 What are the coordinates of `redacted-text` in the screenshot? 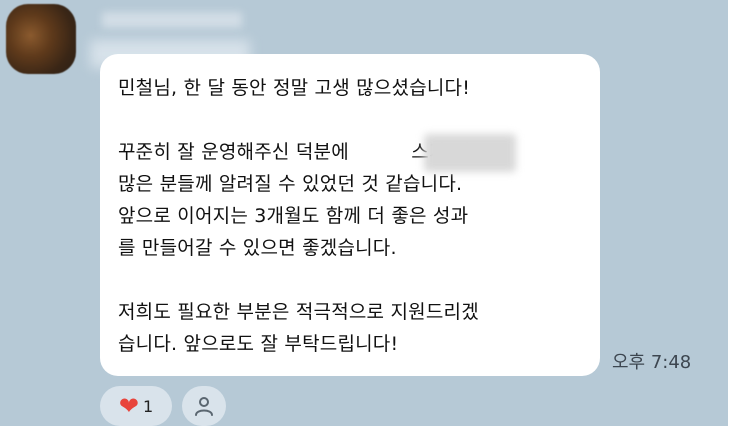 It's located at (470, 153).